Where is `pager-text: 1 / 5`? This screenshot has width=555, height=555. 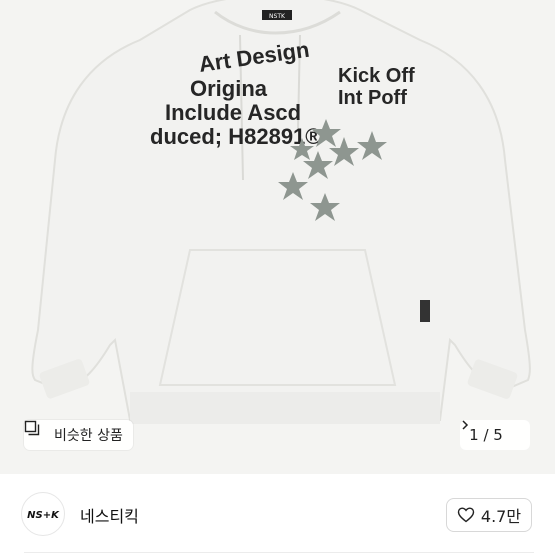
pager-text: 1 / 5 is located at coordinates (486, 435).